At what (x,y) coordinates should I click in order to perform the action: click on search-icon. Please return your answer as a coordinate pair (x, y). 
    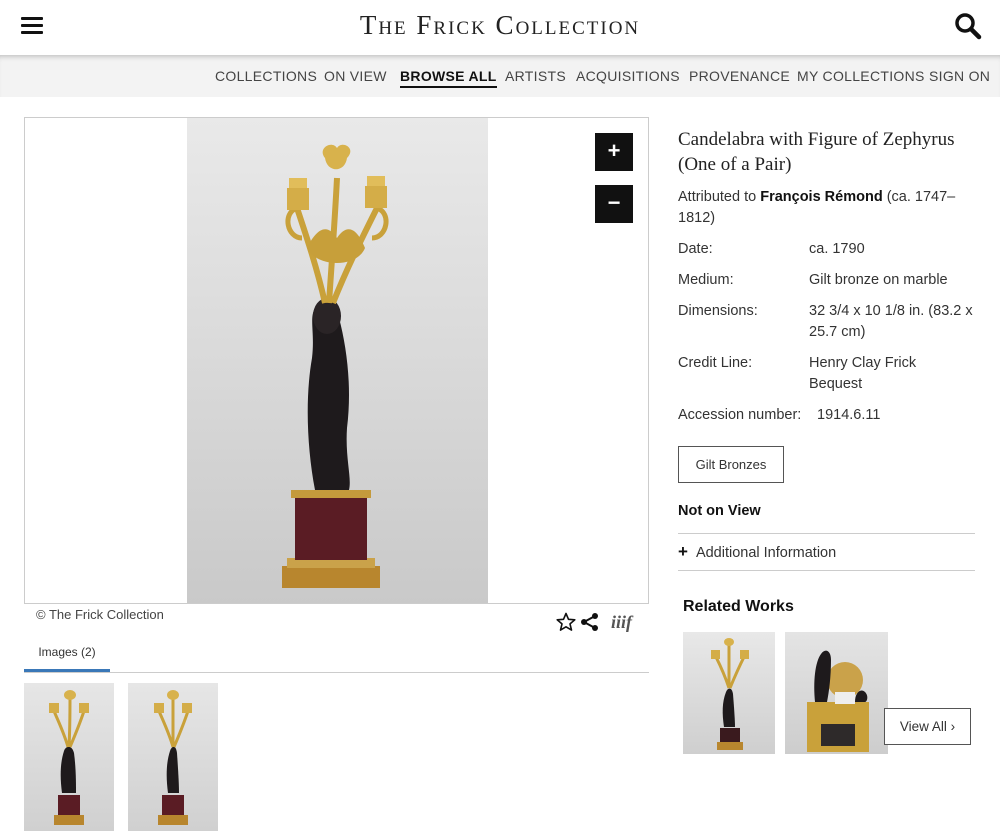
    Looking at the image, I should click on (968, 26).